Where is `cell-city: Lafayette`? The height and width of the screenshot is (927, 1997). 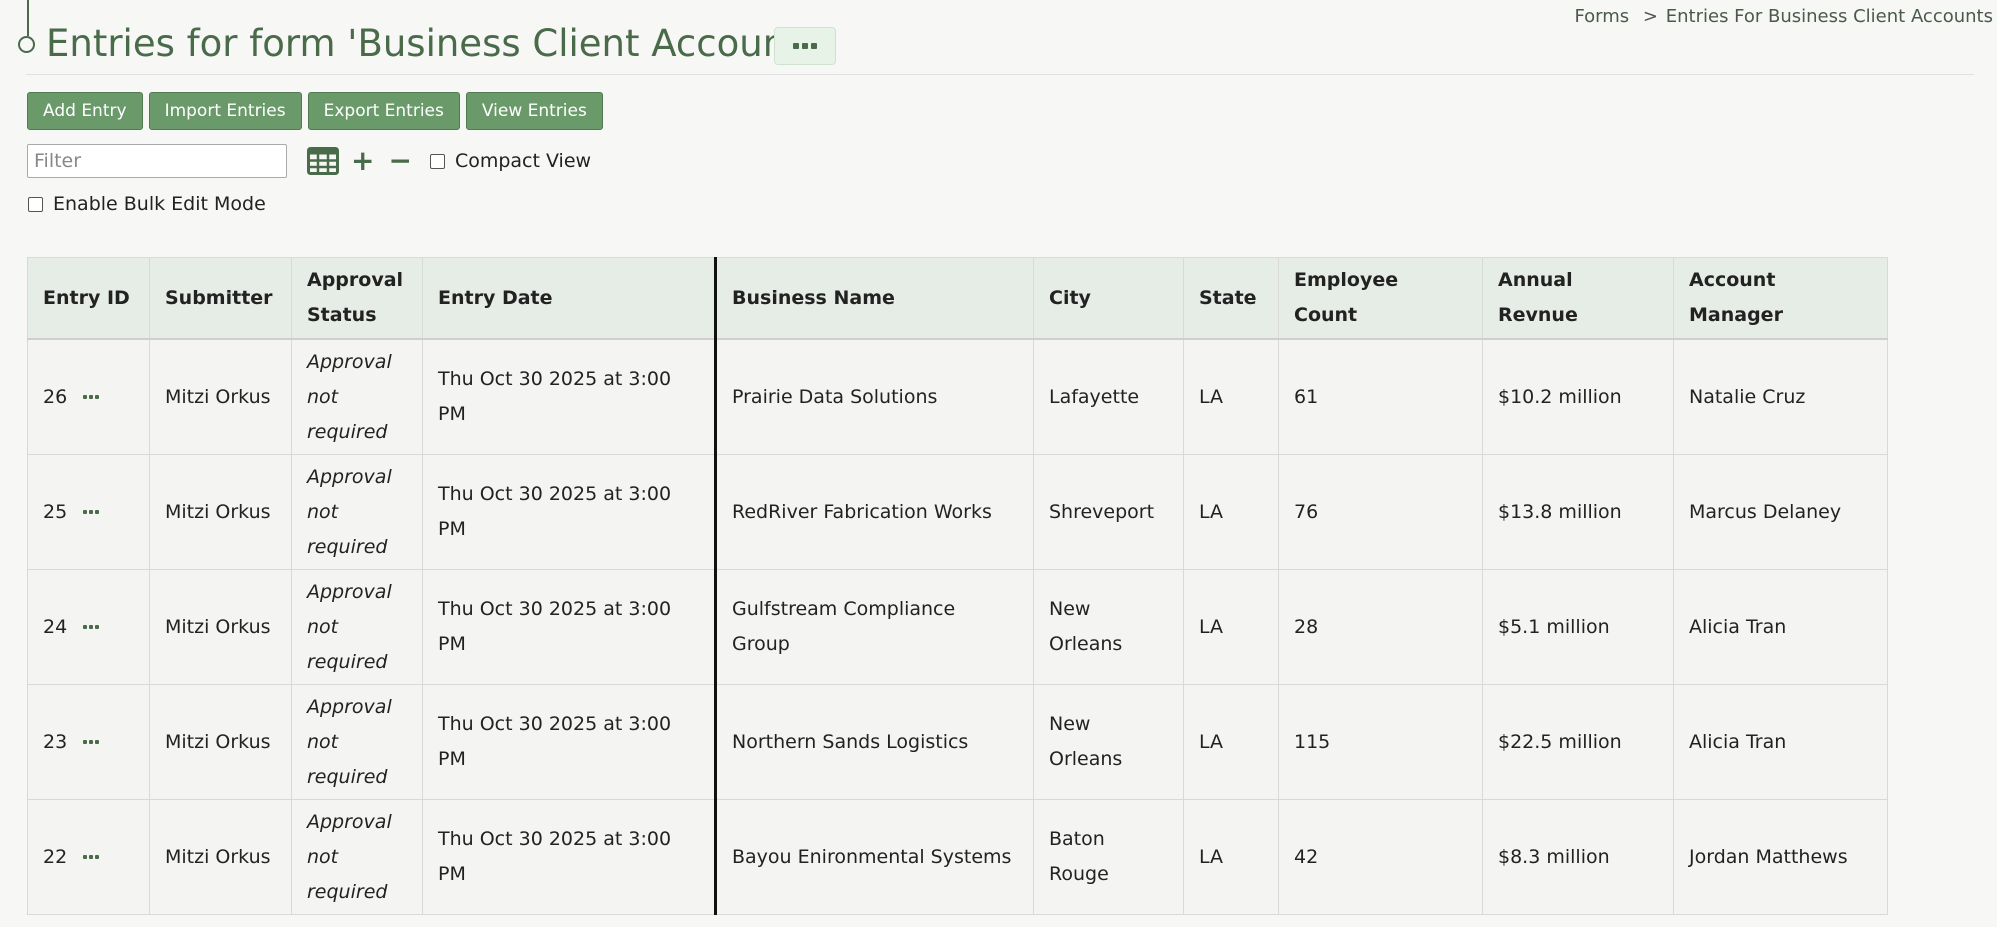
cell-city: Lafayette is located at coordinates (1108, 396).